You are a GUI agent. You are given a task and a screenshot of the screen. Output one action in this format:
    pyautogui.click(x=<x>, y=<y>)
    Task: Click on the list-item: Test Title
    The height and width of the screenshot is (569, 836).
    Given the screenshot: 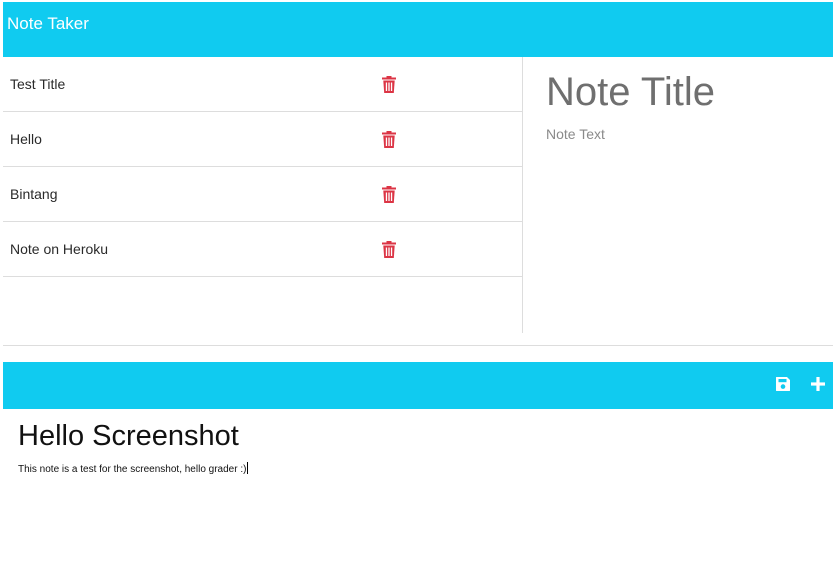 What is the action you would take?
    pyautogui.click(x=262, y=84)
    